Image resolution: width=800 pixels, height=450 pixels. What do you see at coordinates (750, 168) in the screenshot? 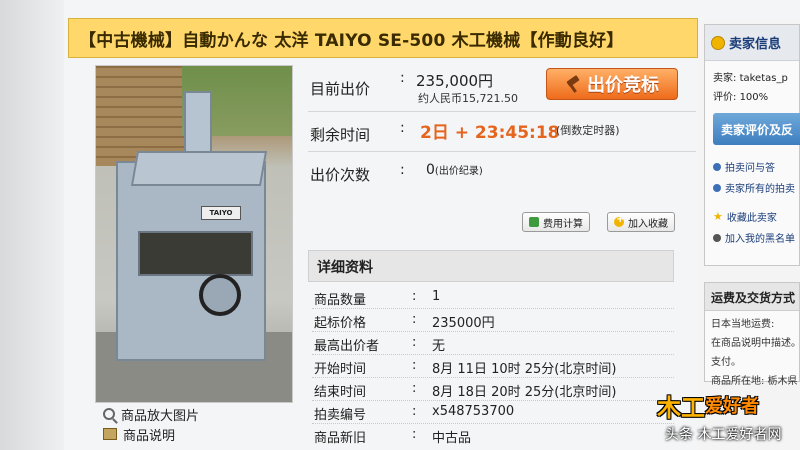
I see `seller-qa-label: 拍卖问与答` at bounding box center [750, 168].